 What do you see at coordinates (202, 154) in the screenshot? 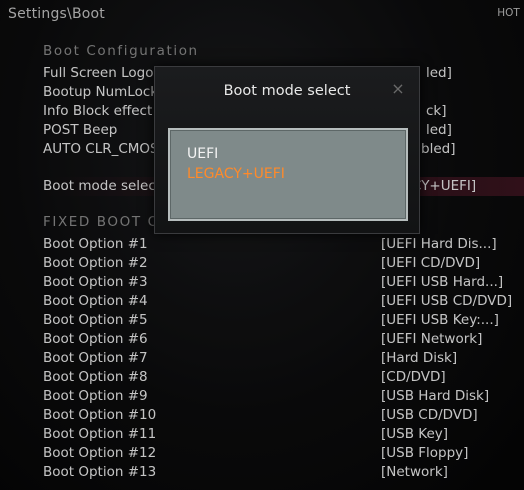
I see `option-uefi: UEFI` at bounding box center [202, 154].